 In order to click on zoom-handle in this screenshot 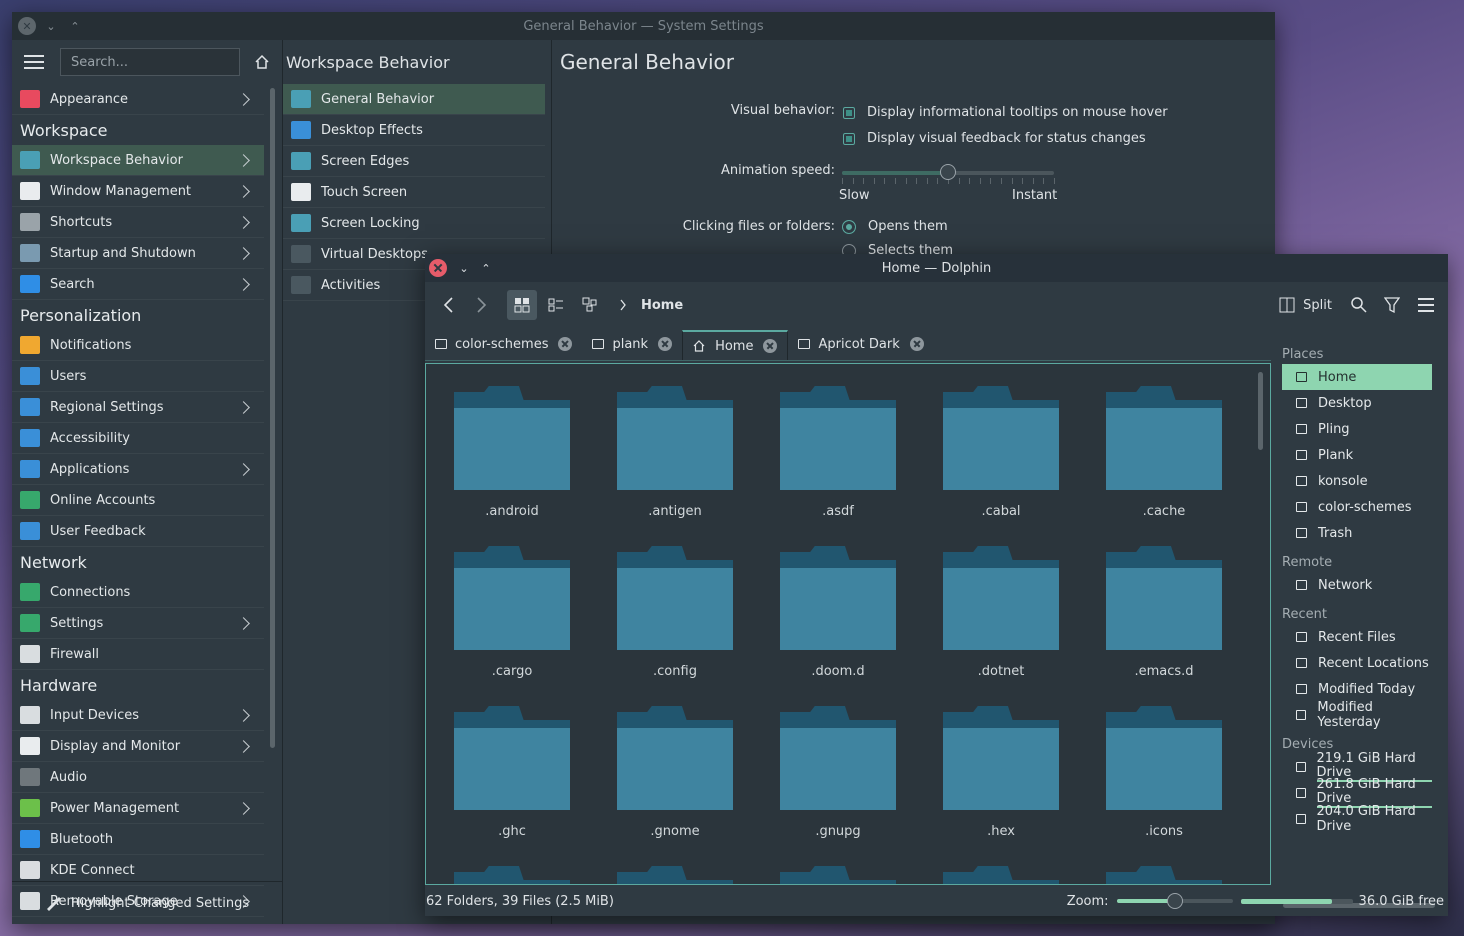, I will do `click(1174, 901)`.